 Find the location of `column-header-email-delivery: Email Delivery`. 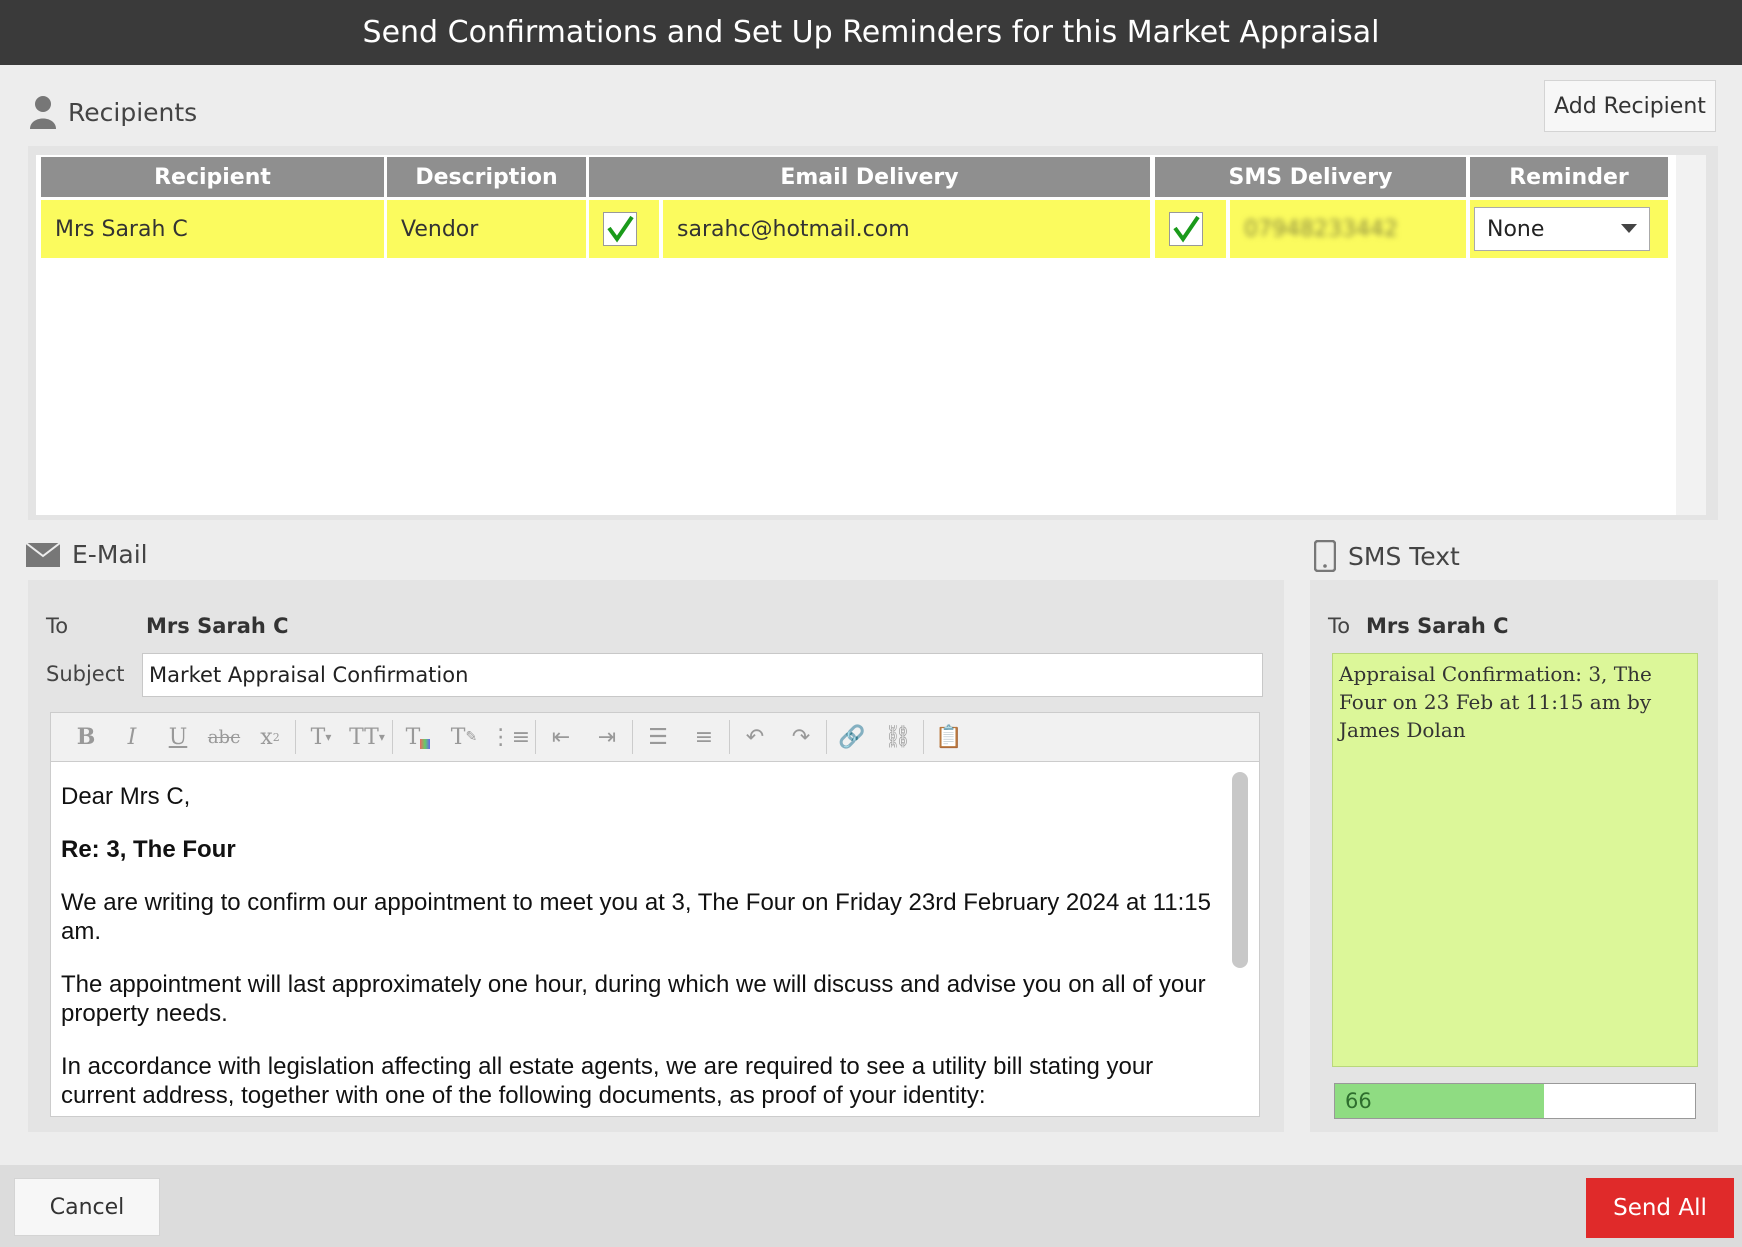

column-header-email-delivery: Email Delivery is located at coordinates (869, 177).